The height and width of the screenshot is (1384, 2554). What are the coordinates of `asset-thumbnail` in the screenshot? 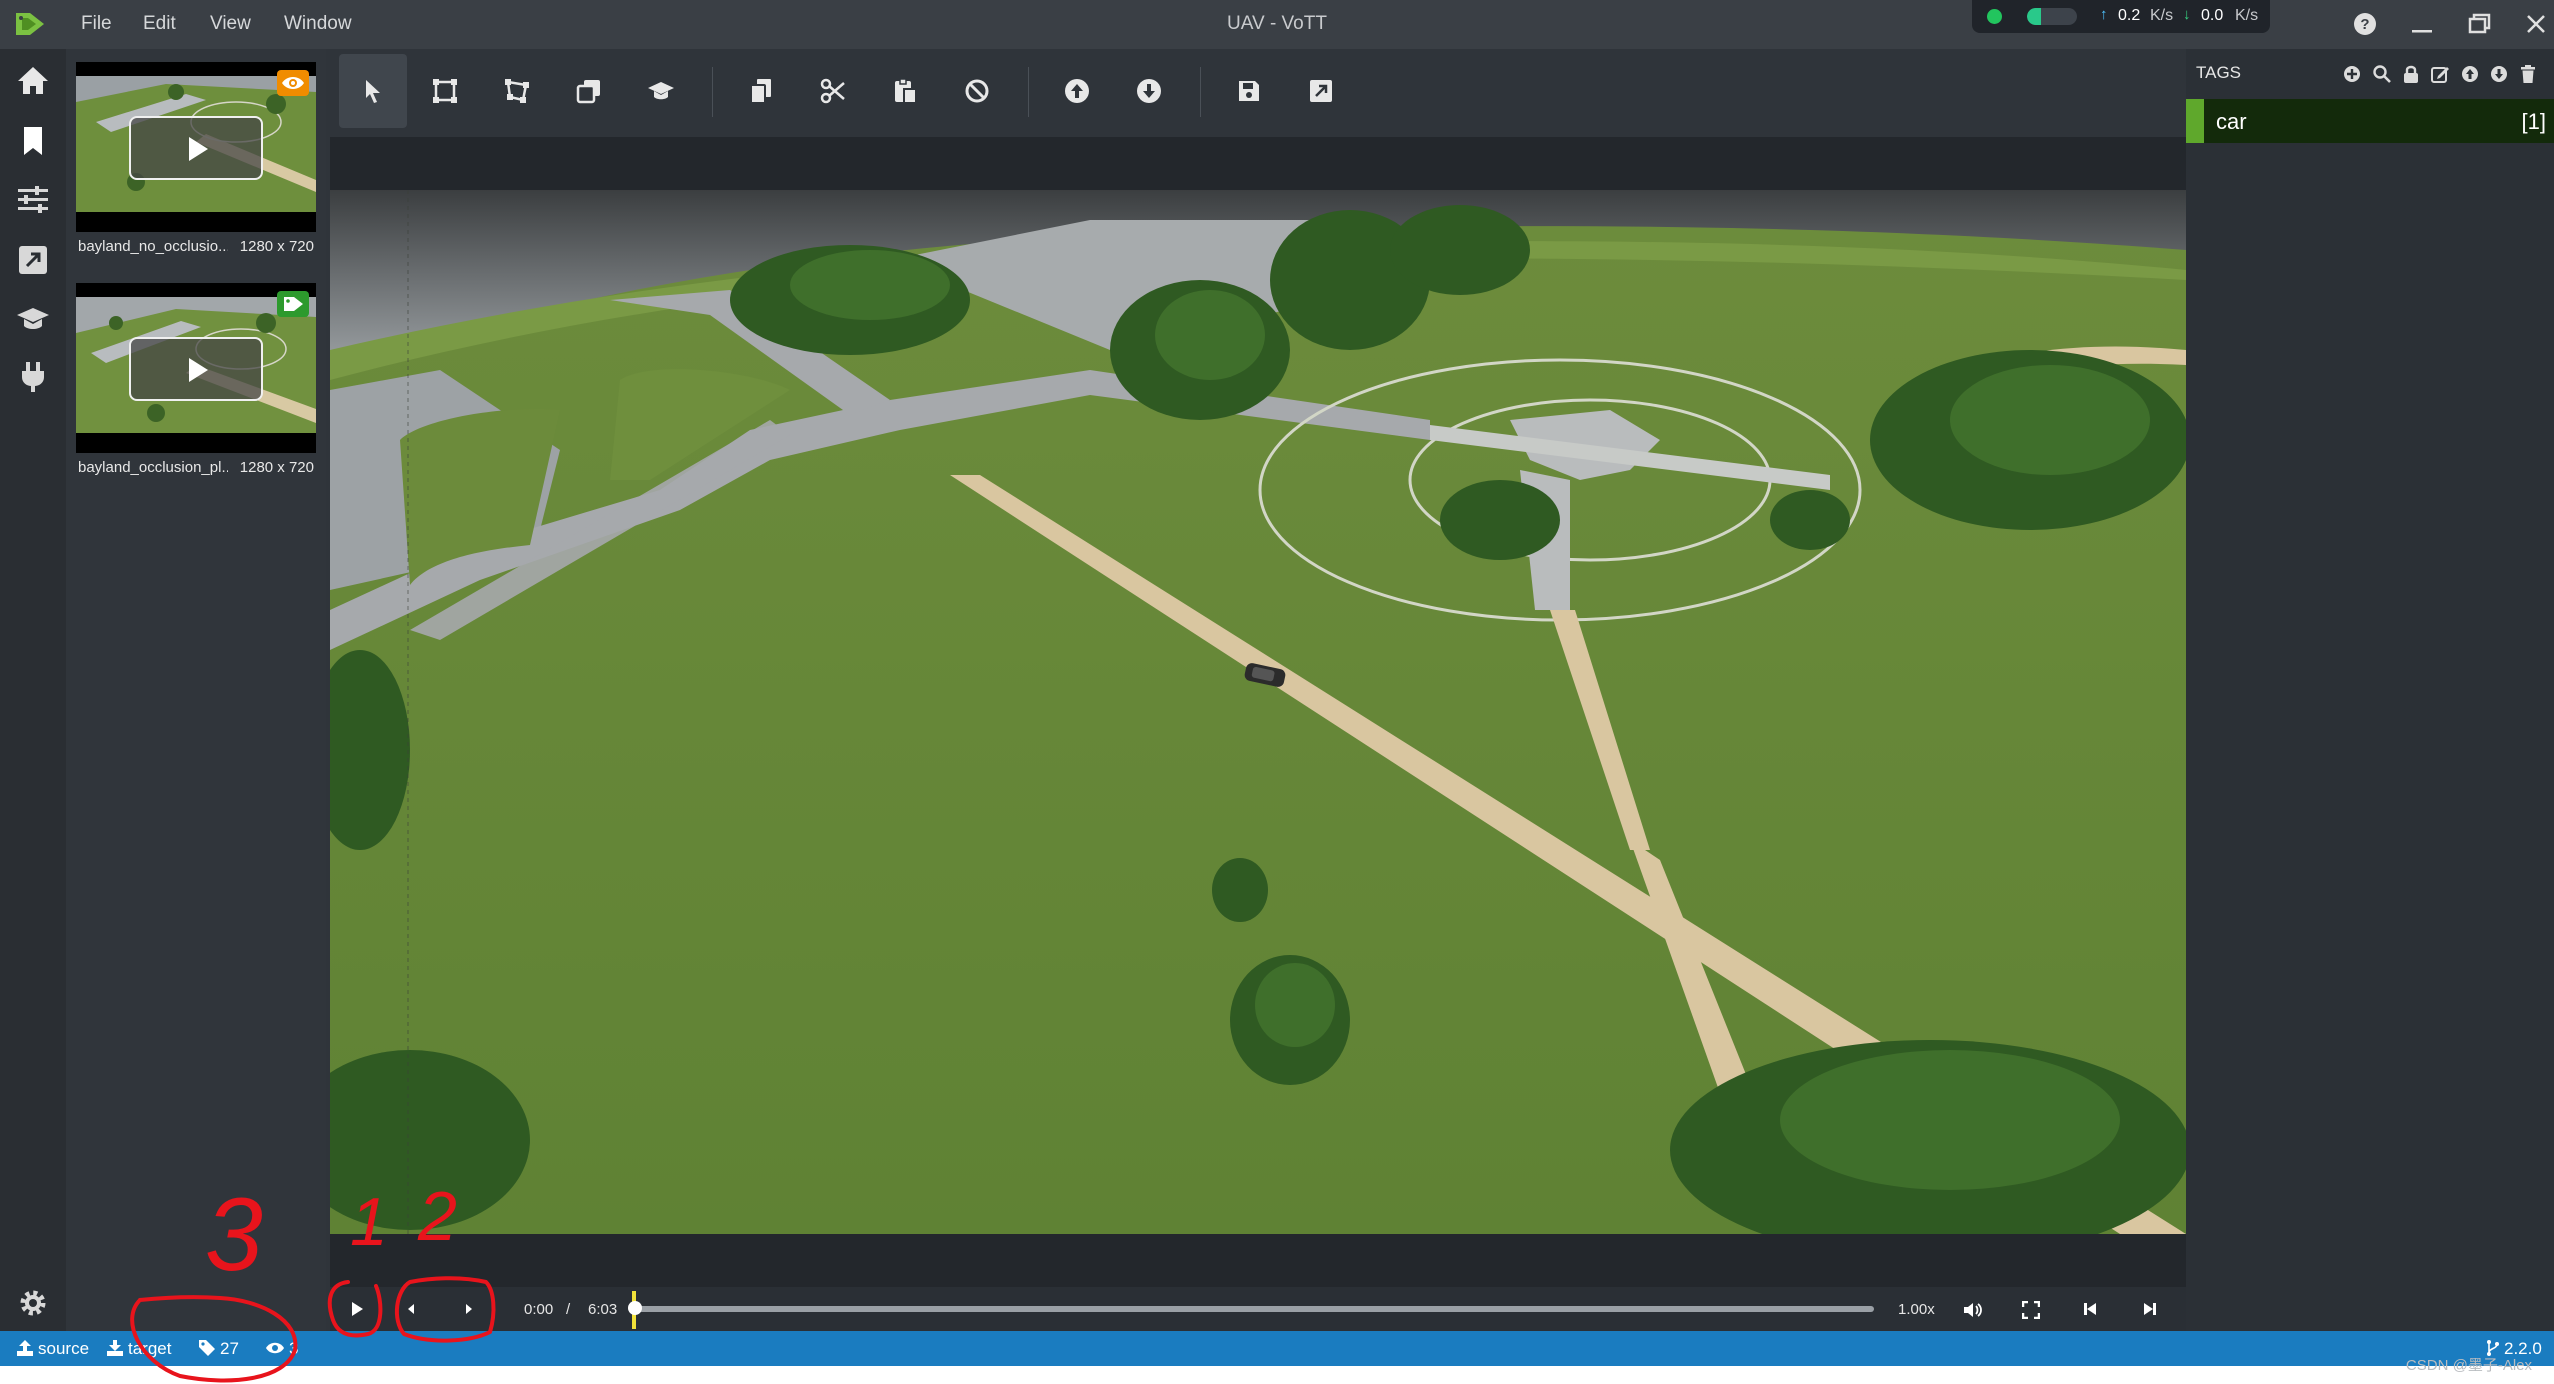 It's located at (196, 368).